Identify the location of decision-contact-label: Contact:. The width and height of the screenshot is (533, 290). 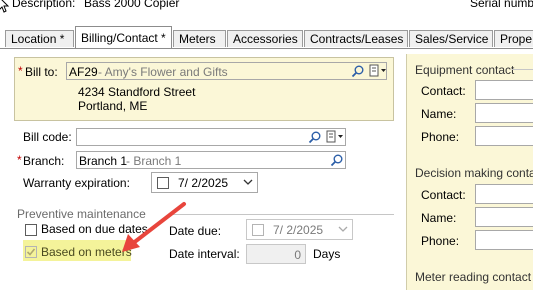
(443, 195).